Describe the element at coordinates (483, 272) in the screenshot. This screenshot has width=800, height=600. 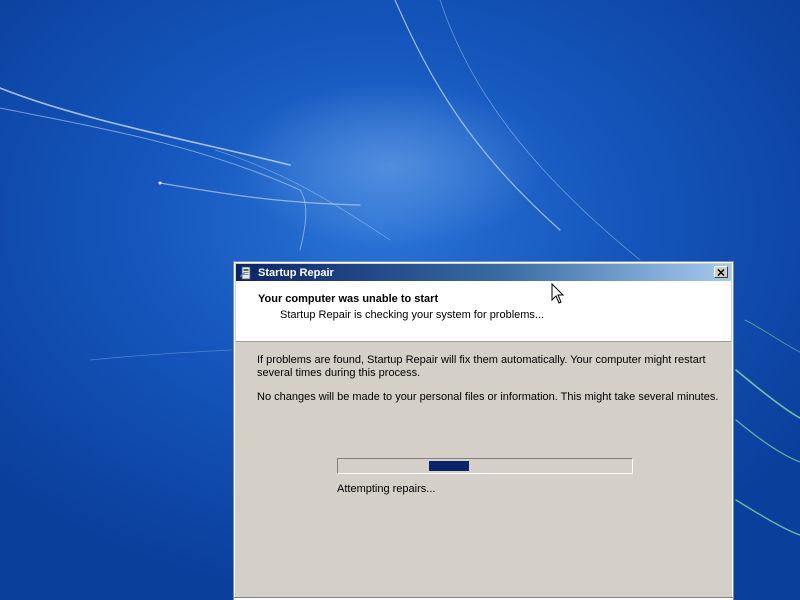
I see `title-bar: Startup Repair` at that location.